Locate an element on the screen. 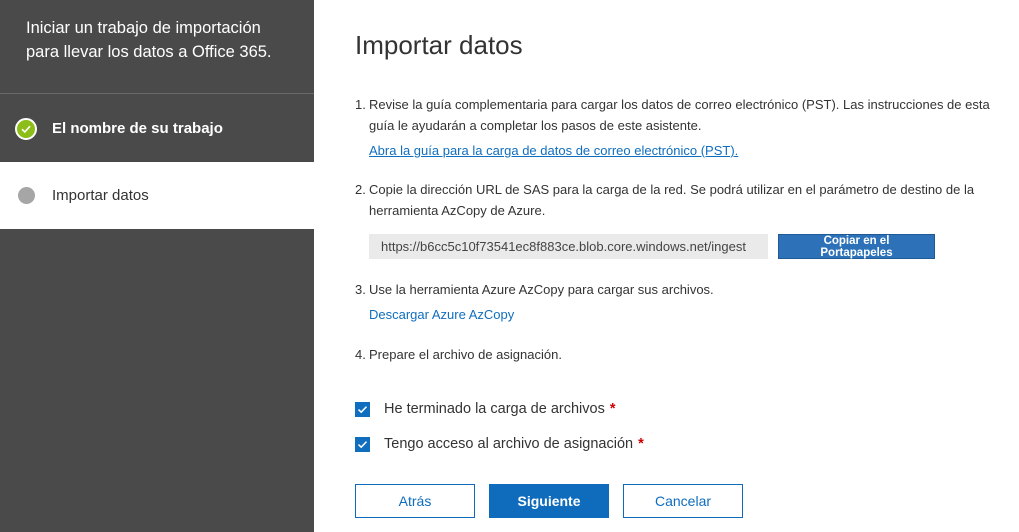 The width and height of the screenshot is (1019, 532). download-azcopy-link: Descargar Azure AzCopy is located at coordinates (441, 314).